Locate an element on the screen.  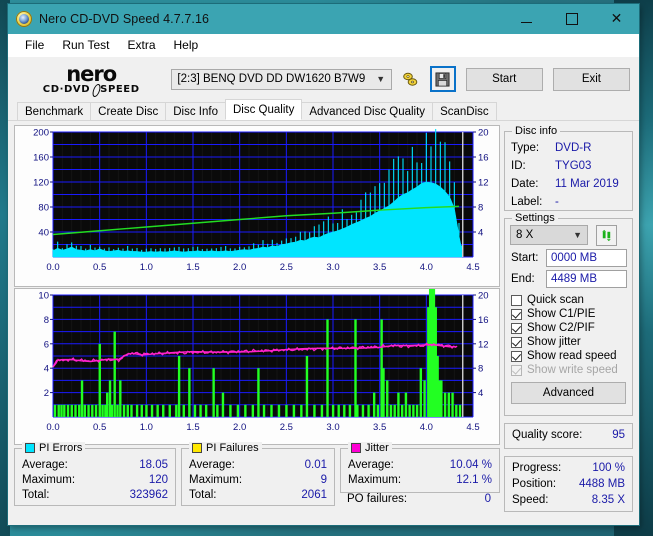
svg-text: 2.0 is located at coordinates (239, 267).